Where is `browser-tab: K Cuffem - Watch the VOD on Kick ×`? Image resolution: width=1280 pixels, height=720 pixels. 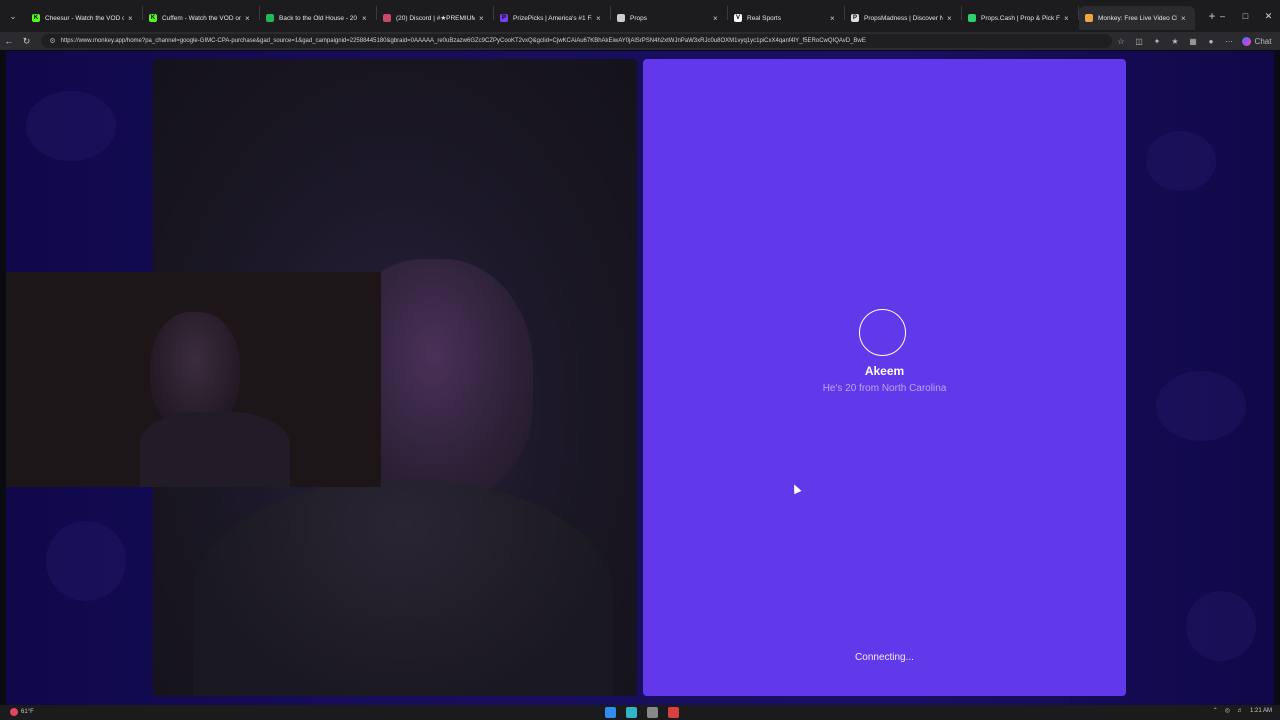
browser-tab: K Cuffem - Watch the VOD on Kick × is located at coordinates (201, 18).